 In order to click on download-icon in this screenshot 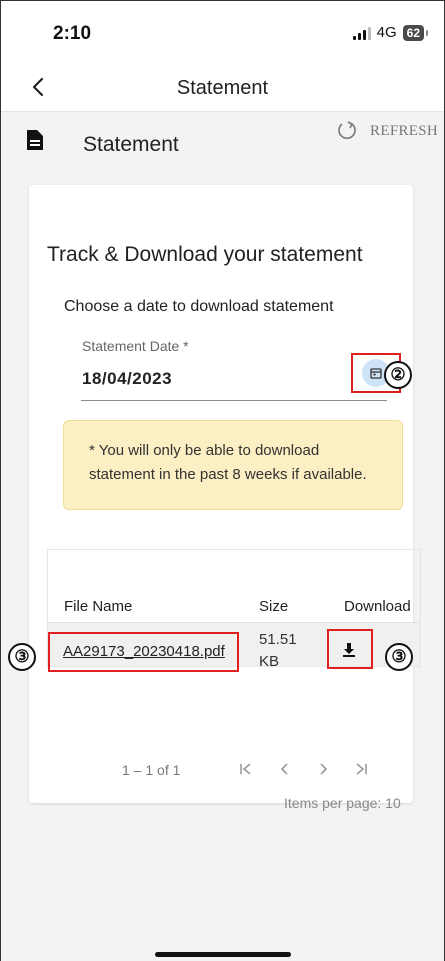, I will do `click(349, 650)`.